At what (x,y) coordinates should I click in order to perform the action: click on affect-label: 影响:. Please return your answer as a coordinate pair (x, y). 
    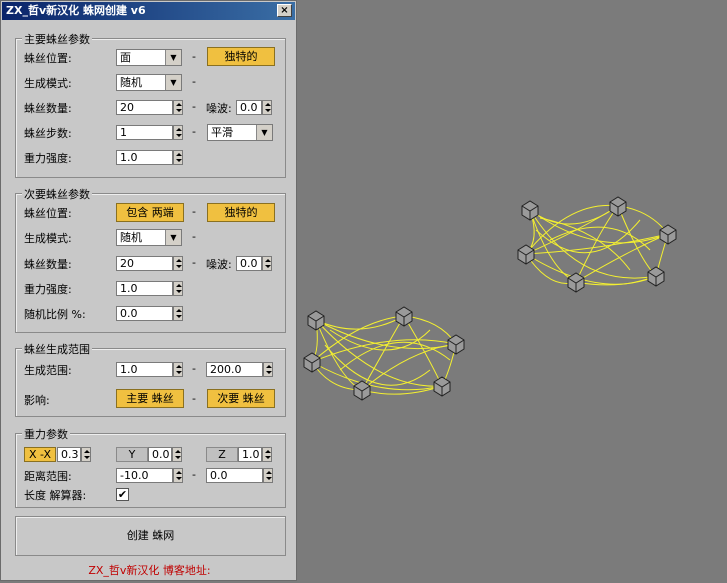
    Looking at the image, I should click on (37, 400).